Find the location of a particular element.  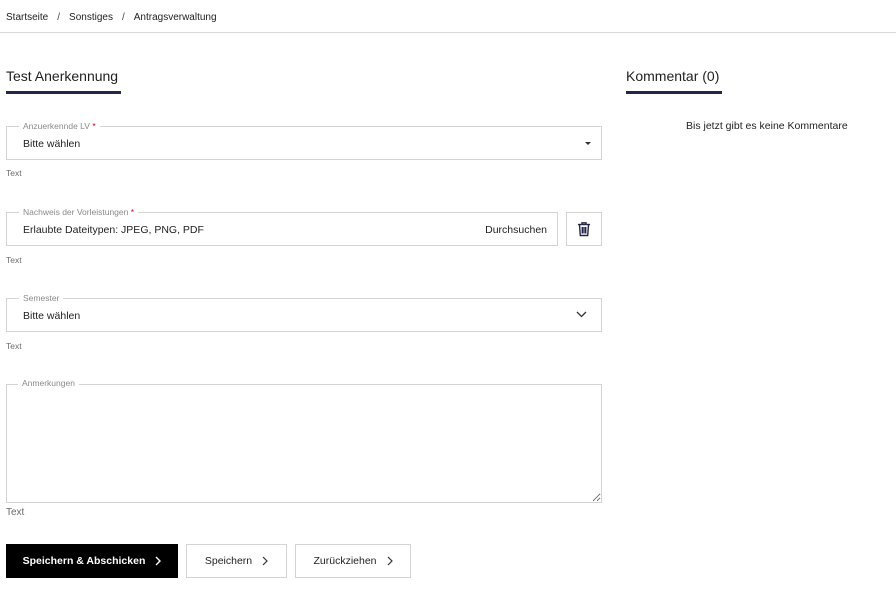

no-comments-text: Bis jetzt gibt es keine Kommentare is located at coordinates (767, 126).